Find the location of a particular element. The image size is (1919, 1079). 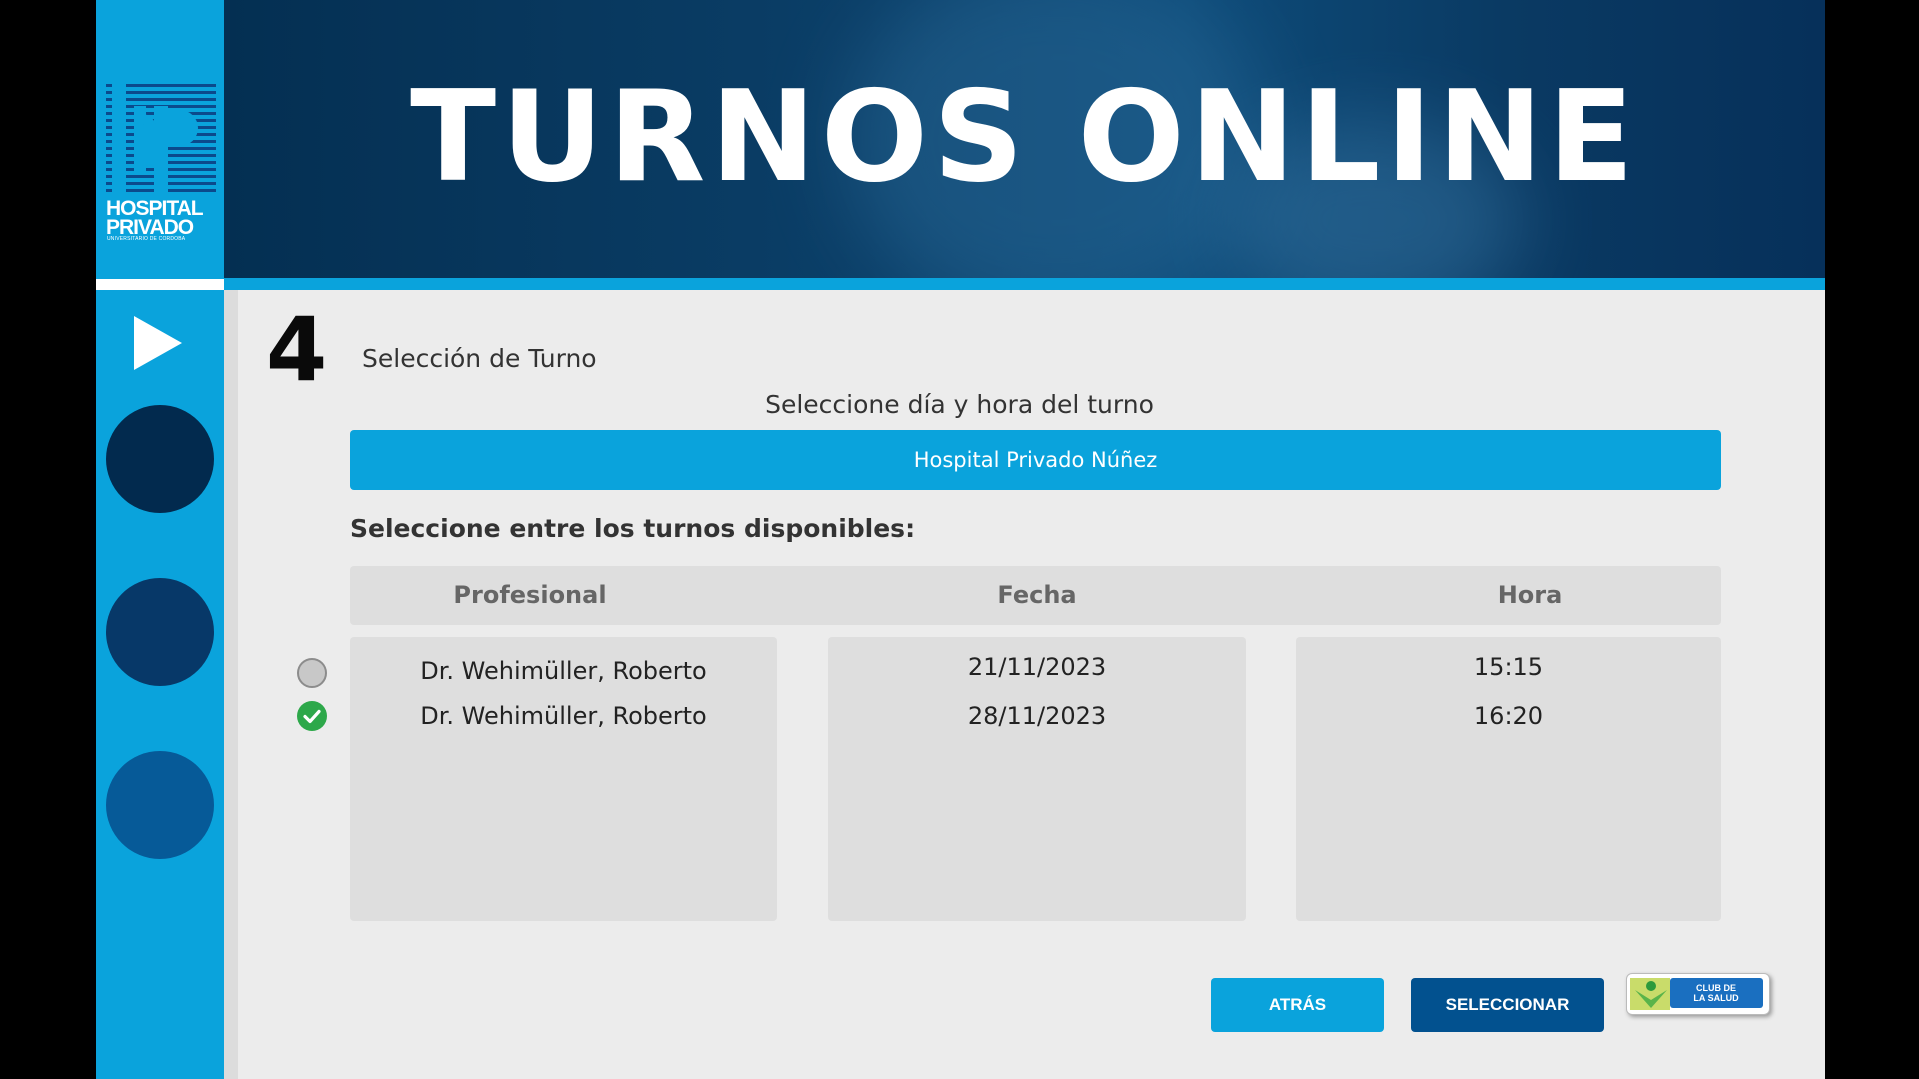

hospital-selector: Hospital Privado Núñez is located at coordinates (1035, 460).